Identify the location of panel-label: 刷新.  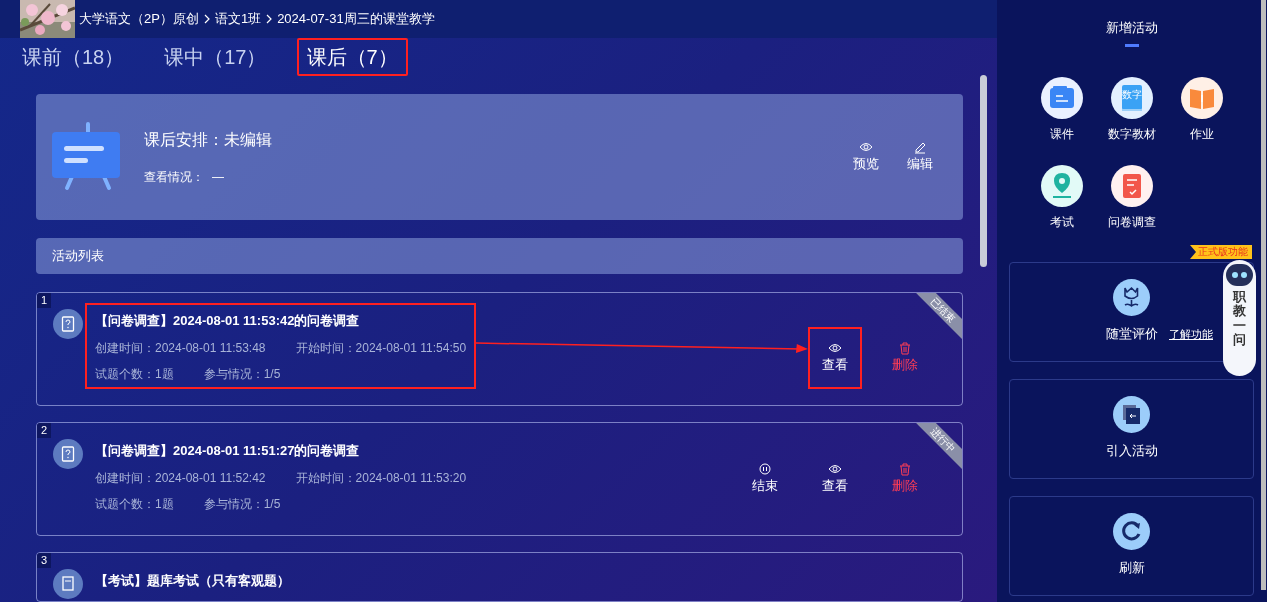
(1131, 568).